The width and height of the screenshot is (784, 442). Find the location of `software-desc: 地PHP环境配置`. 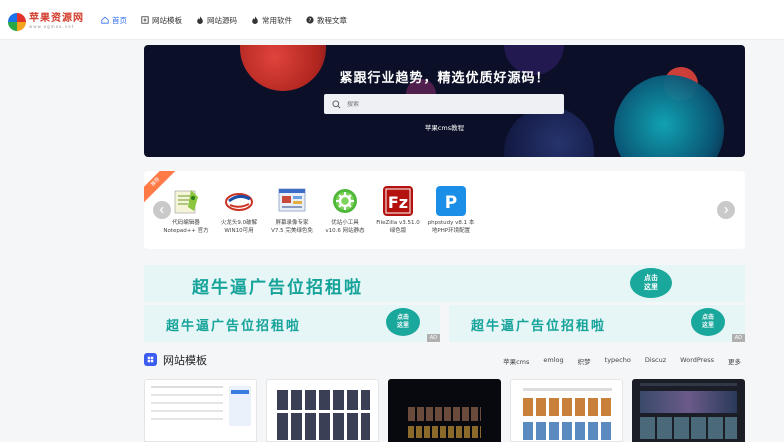

software-desc: 地PHP环境配置 is located at coordinates (451, 230).